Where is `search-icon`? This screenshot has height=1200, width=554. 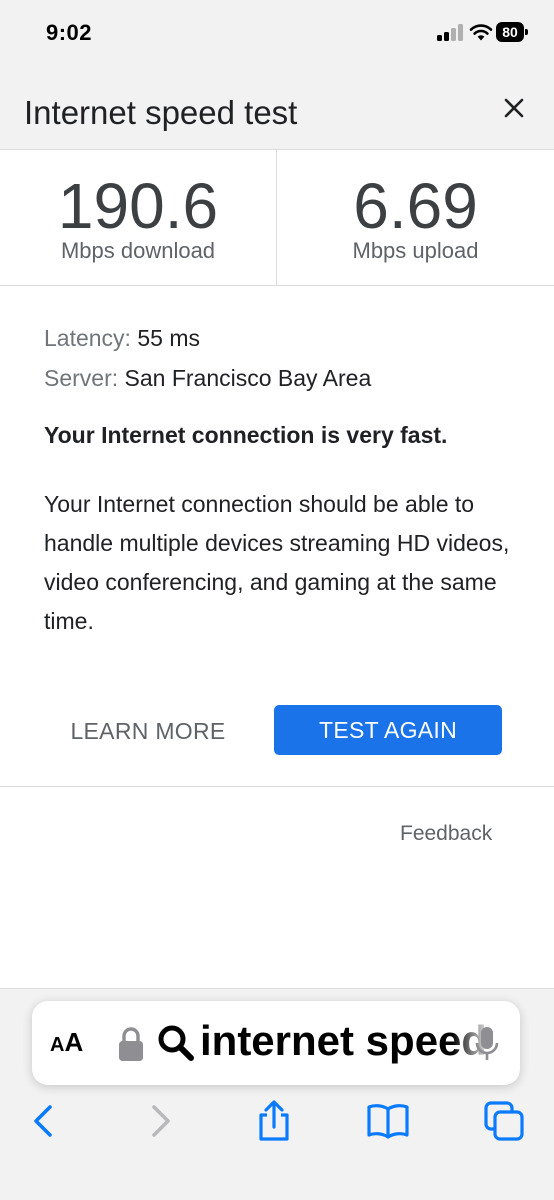
search-icon is located at coordinates (176, 1043).